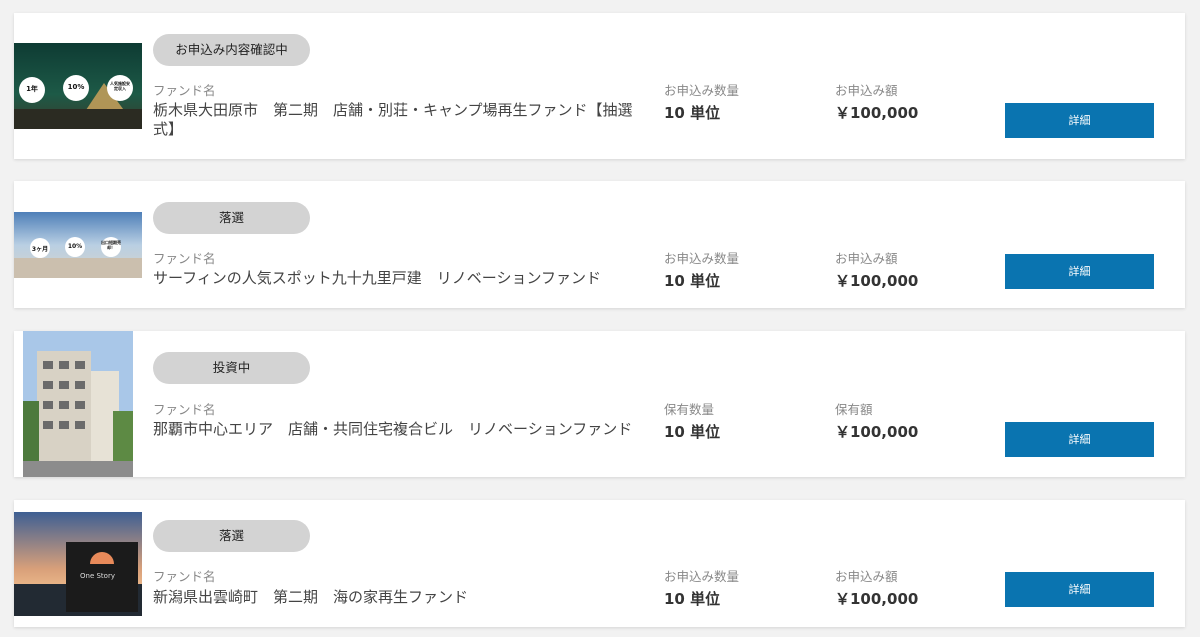  I want to click on fund-name: サーフィンの人気スポット九十九里戸建 リノベーションファンド, so click(377, 278).